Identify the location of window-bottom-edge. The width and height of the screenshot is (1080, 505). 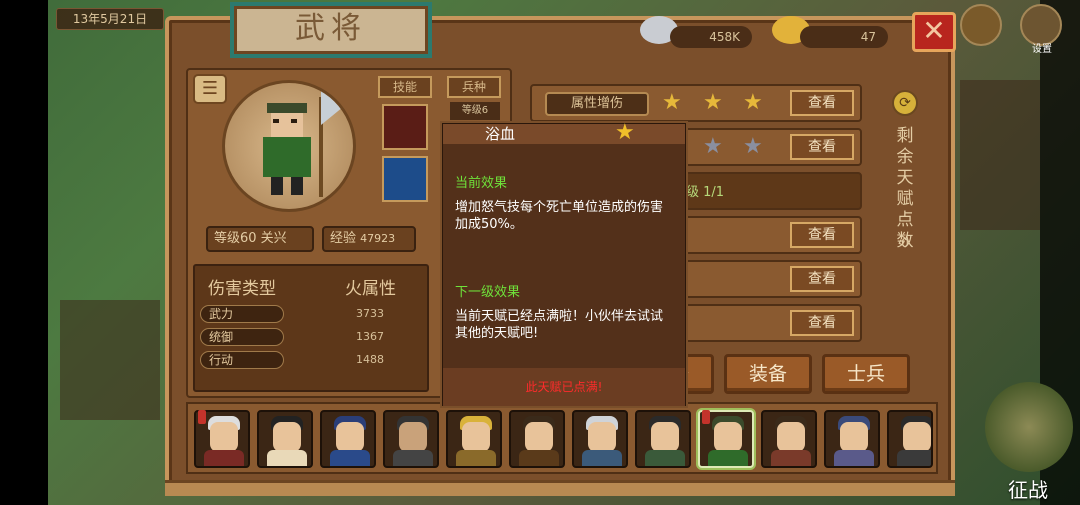
(560, 488).